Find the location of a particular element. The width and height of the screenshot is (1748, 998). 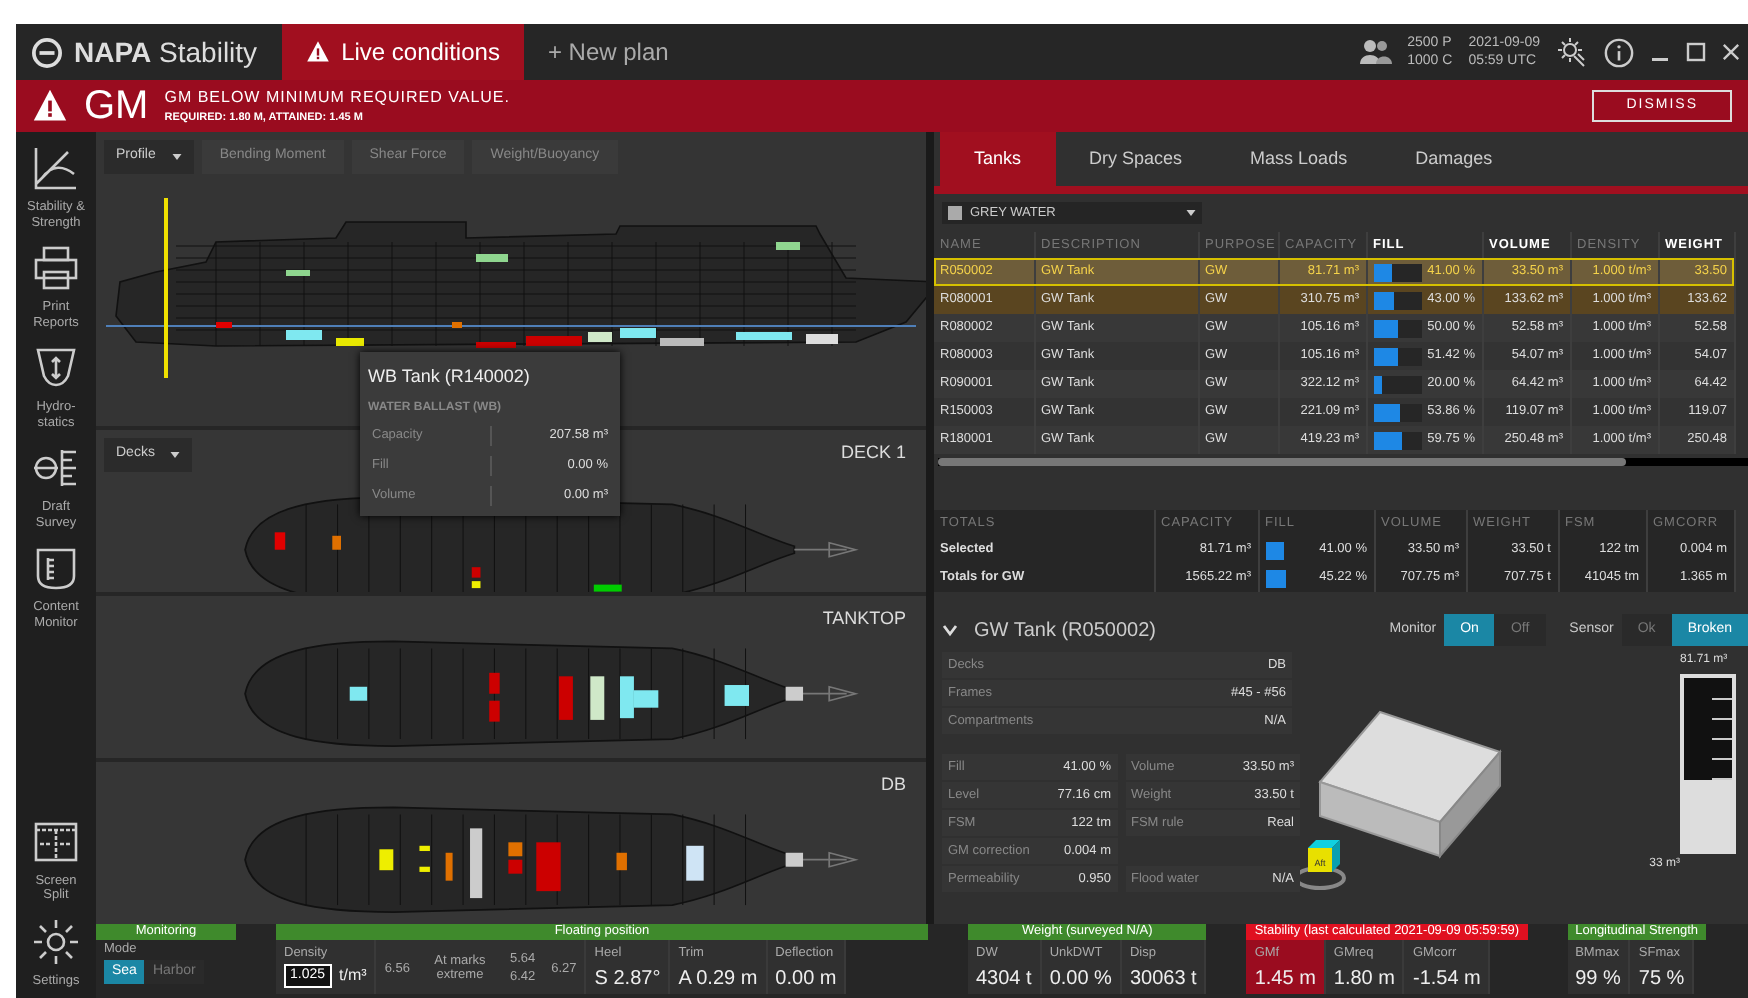

app-tab: + New plan is located at coordinates (608, 52).